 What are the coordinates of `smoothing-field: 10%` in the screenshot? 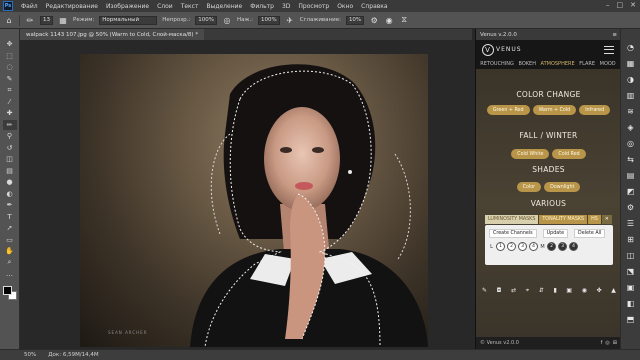 It's located at (355, 20).